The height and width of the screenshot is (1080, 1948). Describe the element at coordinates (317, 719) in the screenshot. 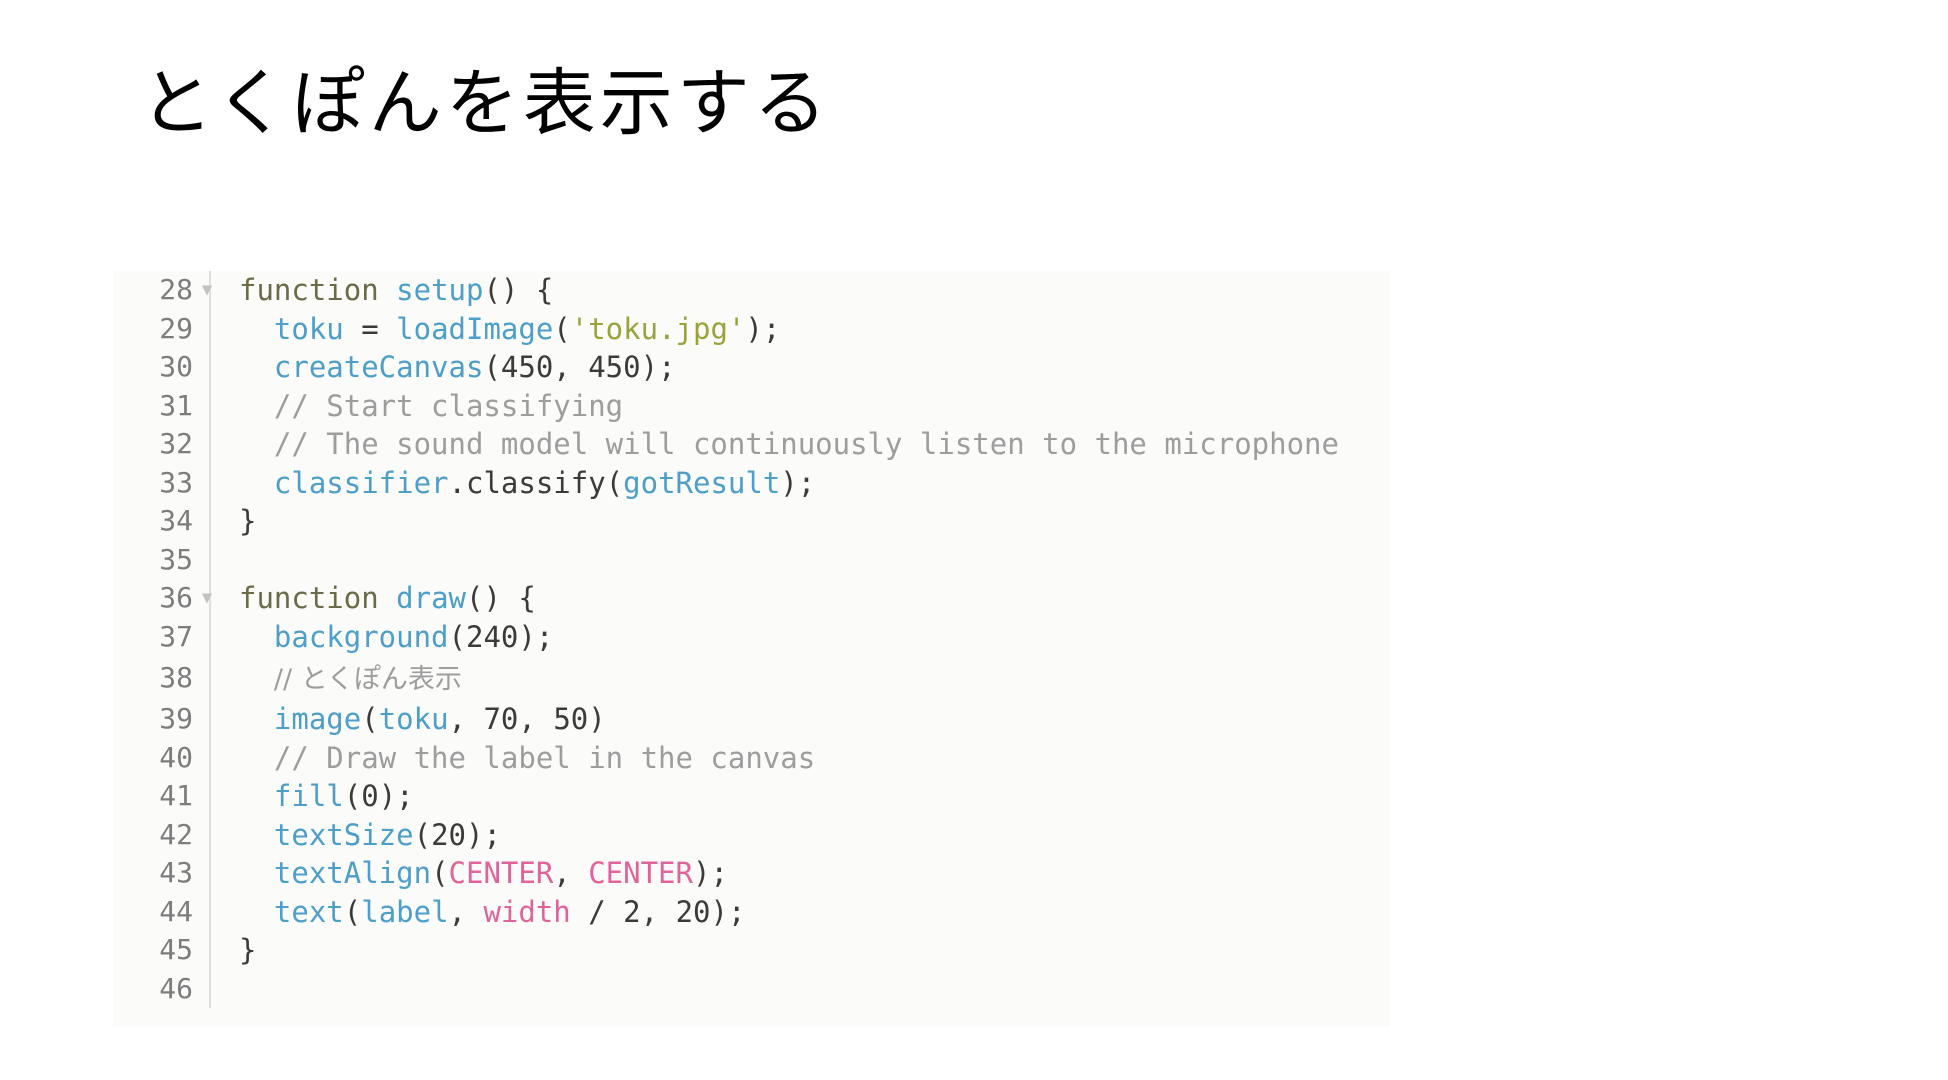

I see `code-token: image` at that location.